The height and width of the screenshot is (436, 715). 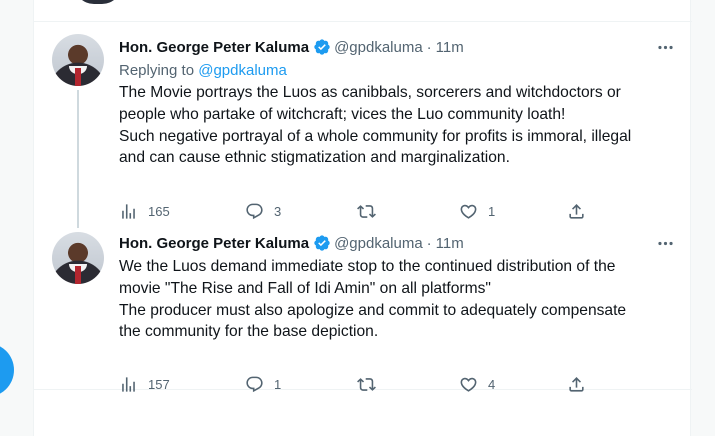 I want to click on retweet-button, so click(x=371, y=384).